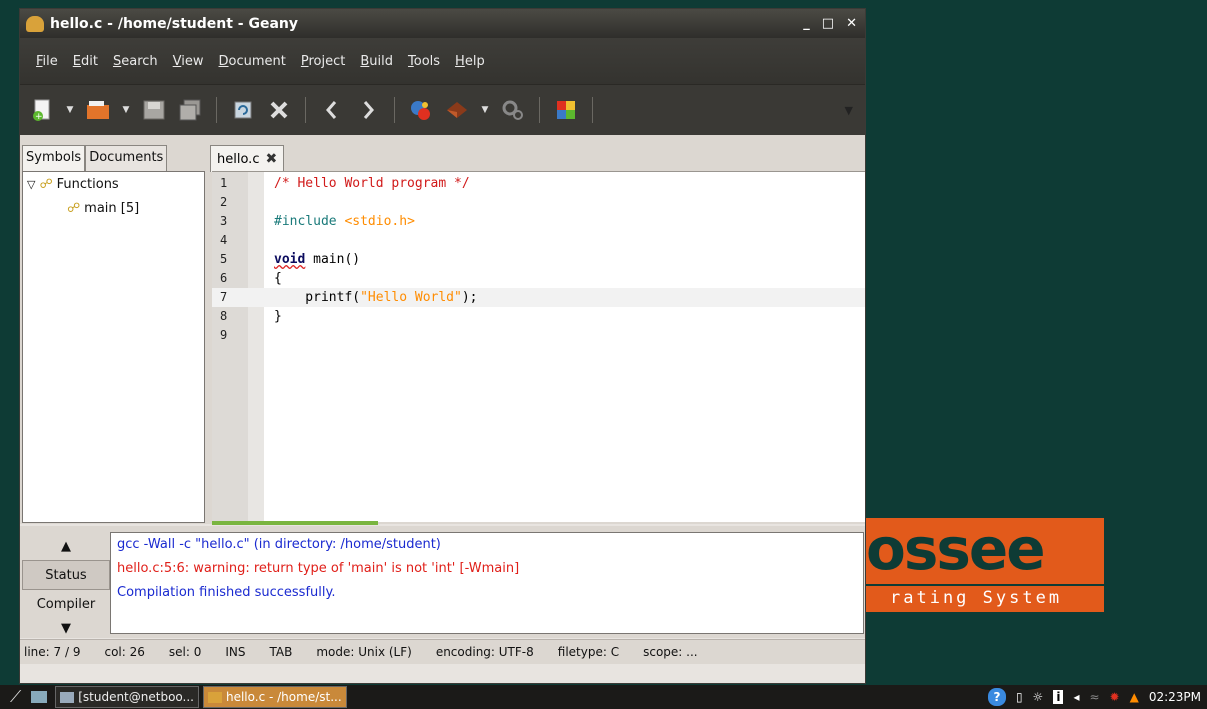 This screenshot has height=709, width=1207. Describe the element at coordinates (39, 697) in the screenshot. I see `show-desktop-icon` at that location.